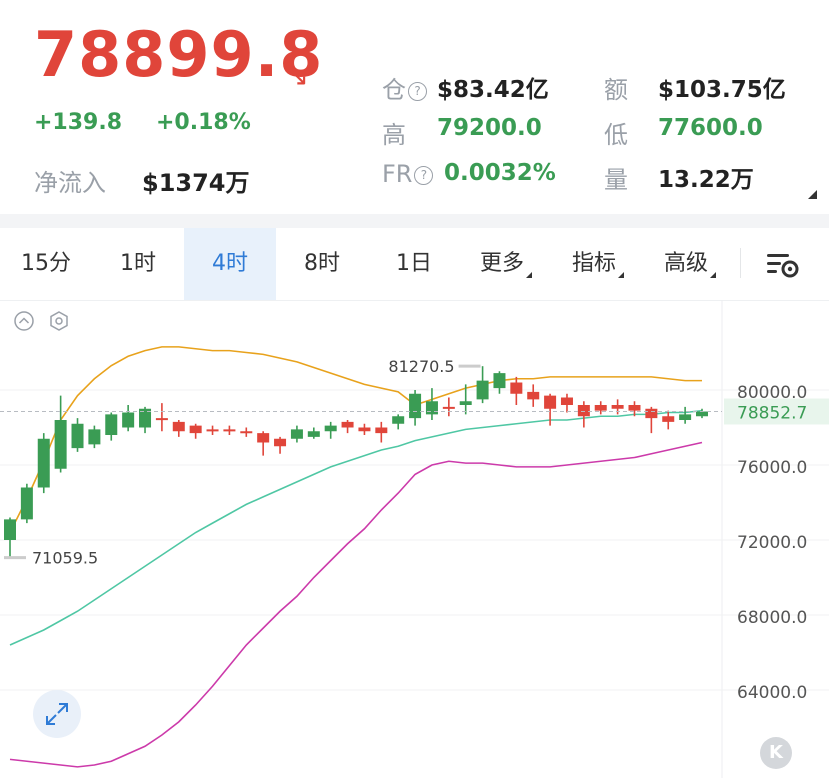 Image resolution: width=829 pixels, height=782 pixels. I want to click on fullscreen-button, so click(57, 714).